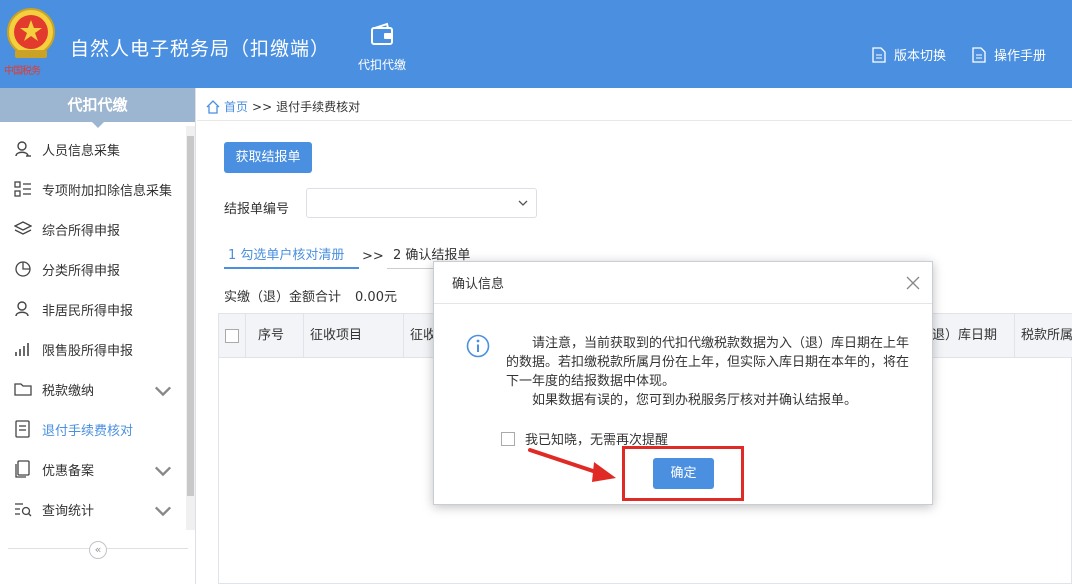 Image resolution: width=1072 pixels, height=584 pixels. I want to click on copy-icon, so click(22, 469).